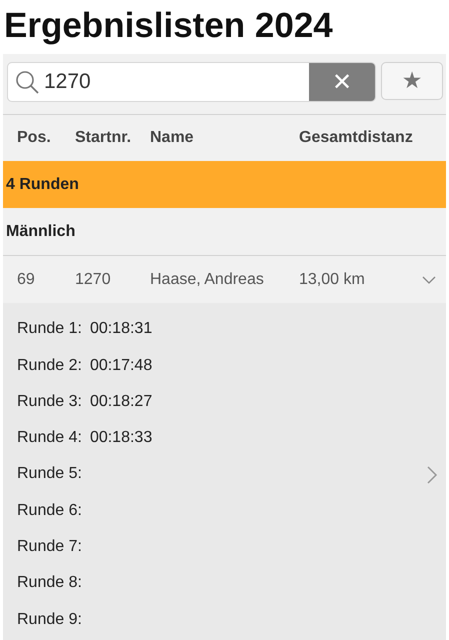 This screenshot has height=640, width=449. I want to click on lap-label: Runde 2:, so click(49, 365).